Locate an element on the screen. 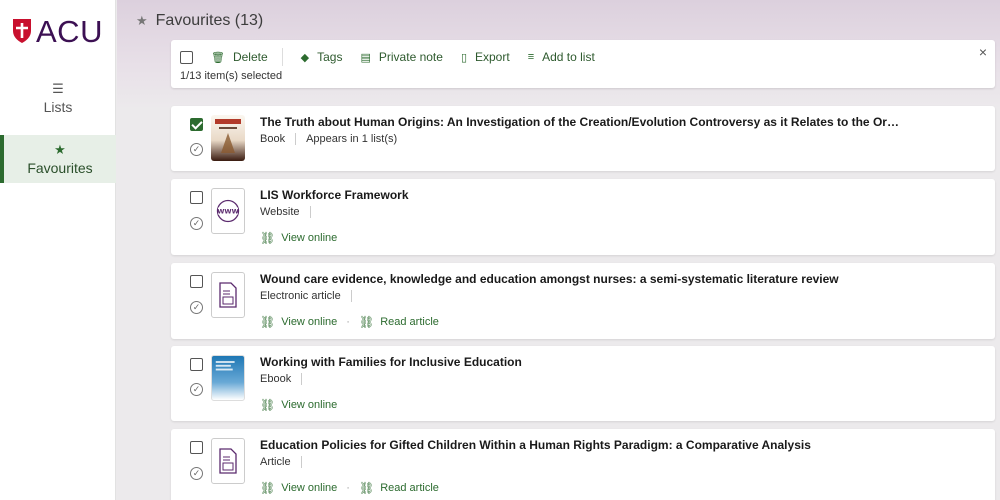 The width and height of the screenshot is (1000, 500). export-button: ▯ Export is located at coordinates (485, 57).